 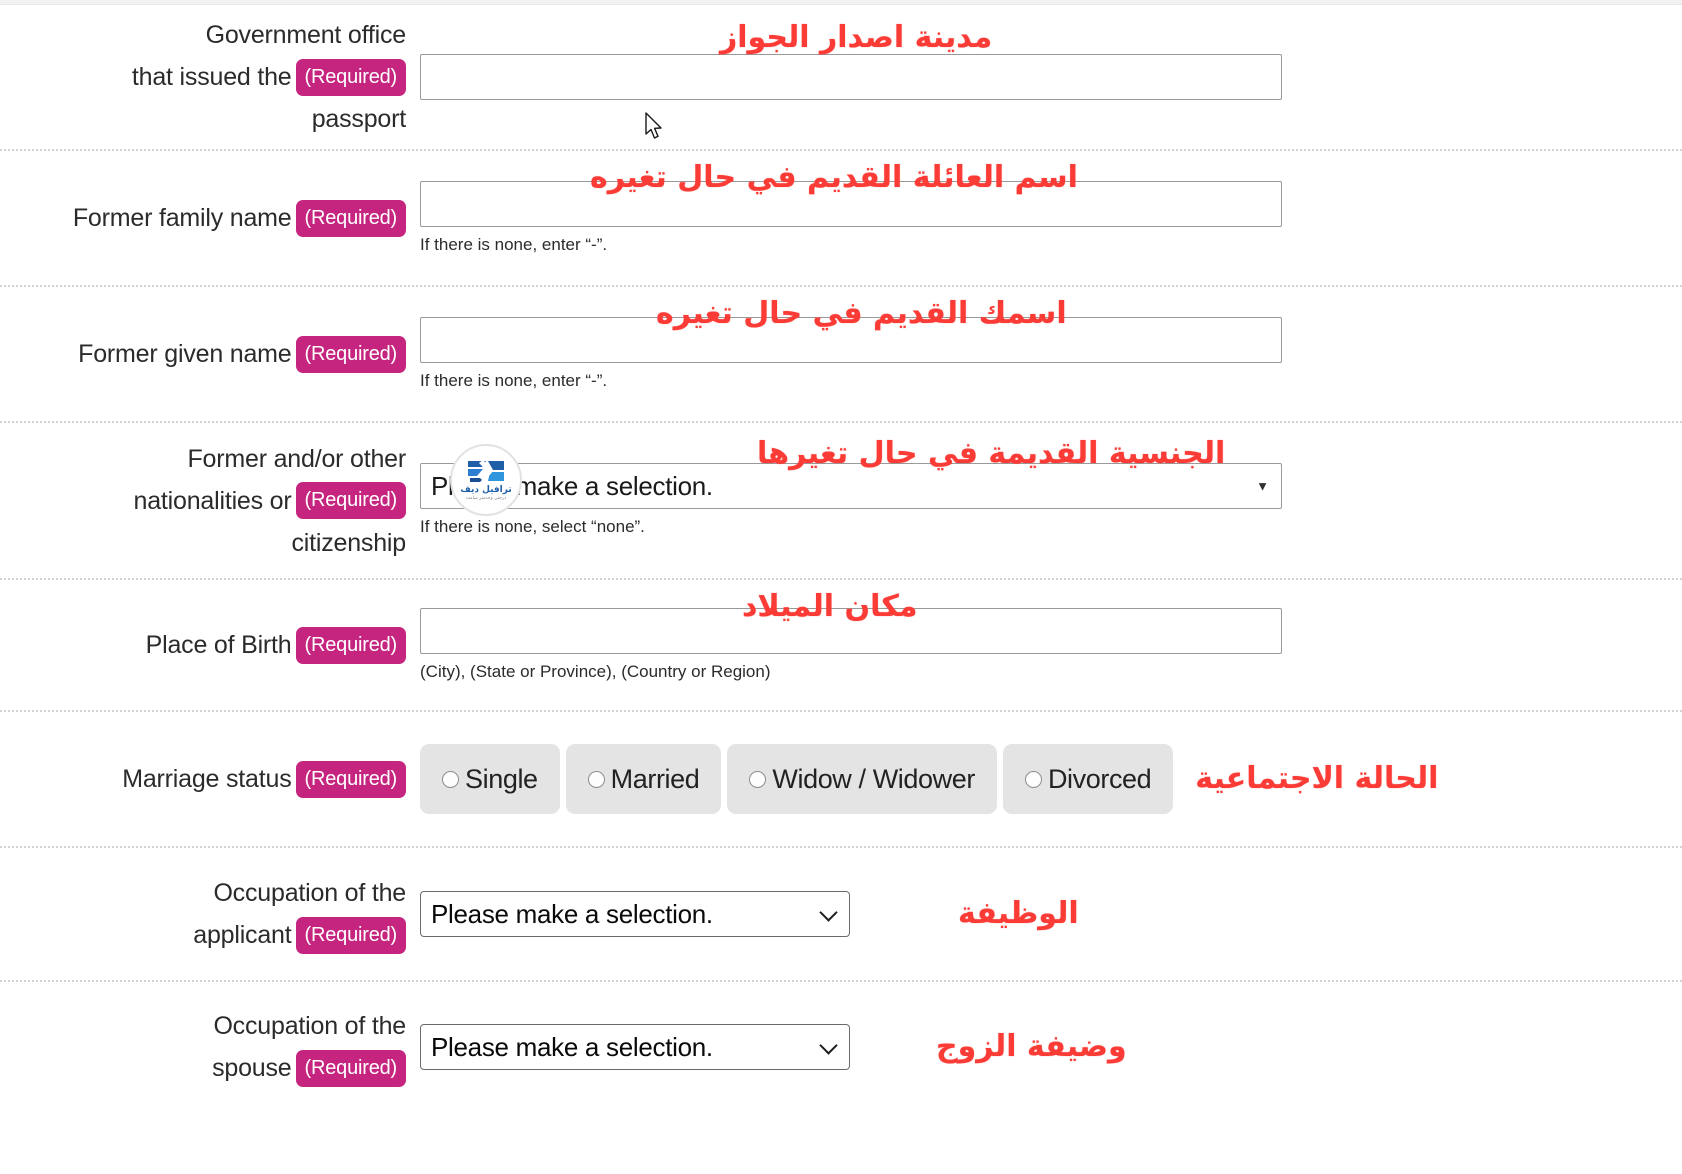 I want to click on former-family-name-input, so click(x=851, y=203).